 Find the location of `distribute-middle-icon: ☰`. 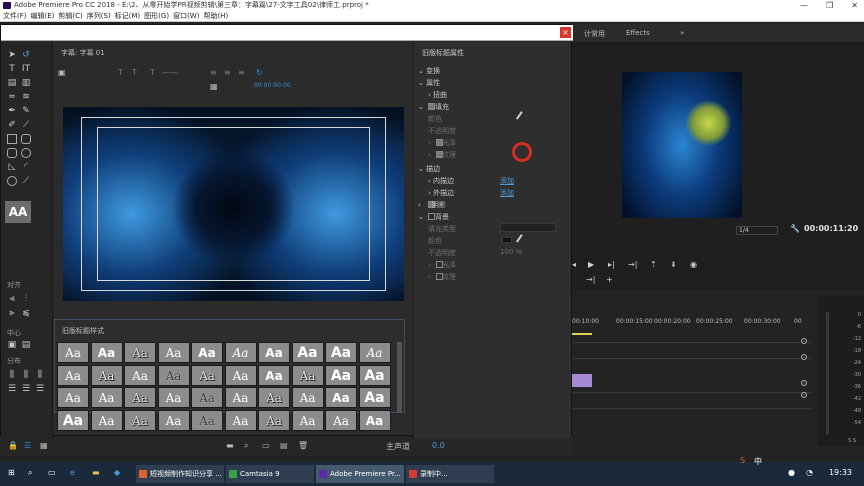

distribute-middle-icon: ☰ is located at coordinates (26, 389).